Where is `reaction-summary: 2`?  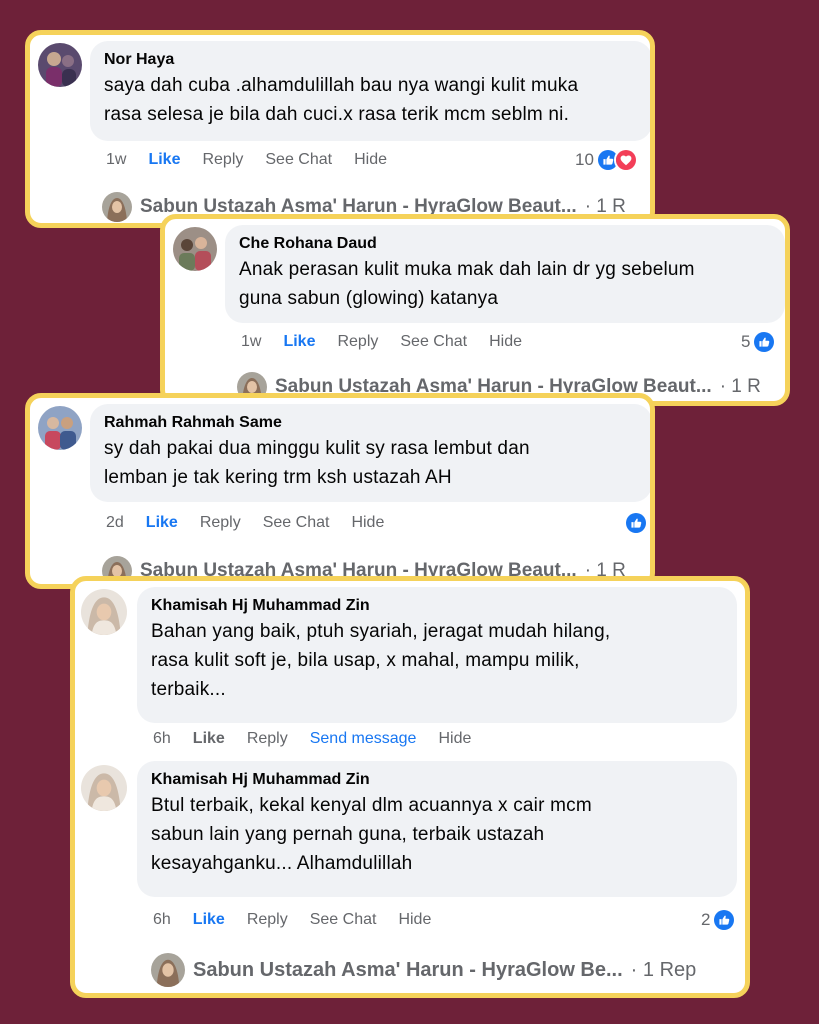
reaction-summary: 2 is located at coordinates (719, 920).